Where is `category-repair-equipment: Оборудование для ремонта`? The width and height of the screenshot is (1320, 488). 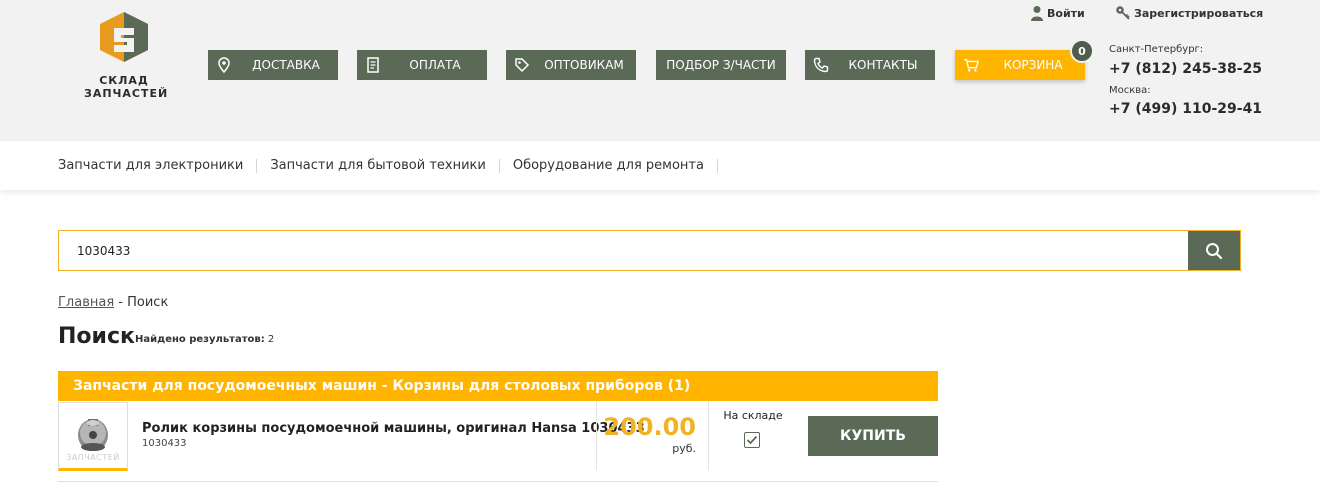 category-repair-equipment: Оборудование для ремонта is located at coordinates (608, 165).